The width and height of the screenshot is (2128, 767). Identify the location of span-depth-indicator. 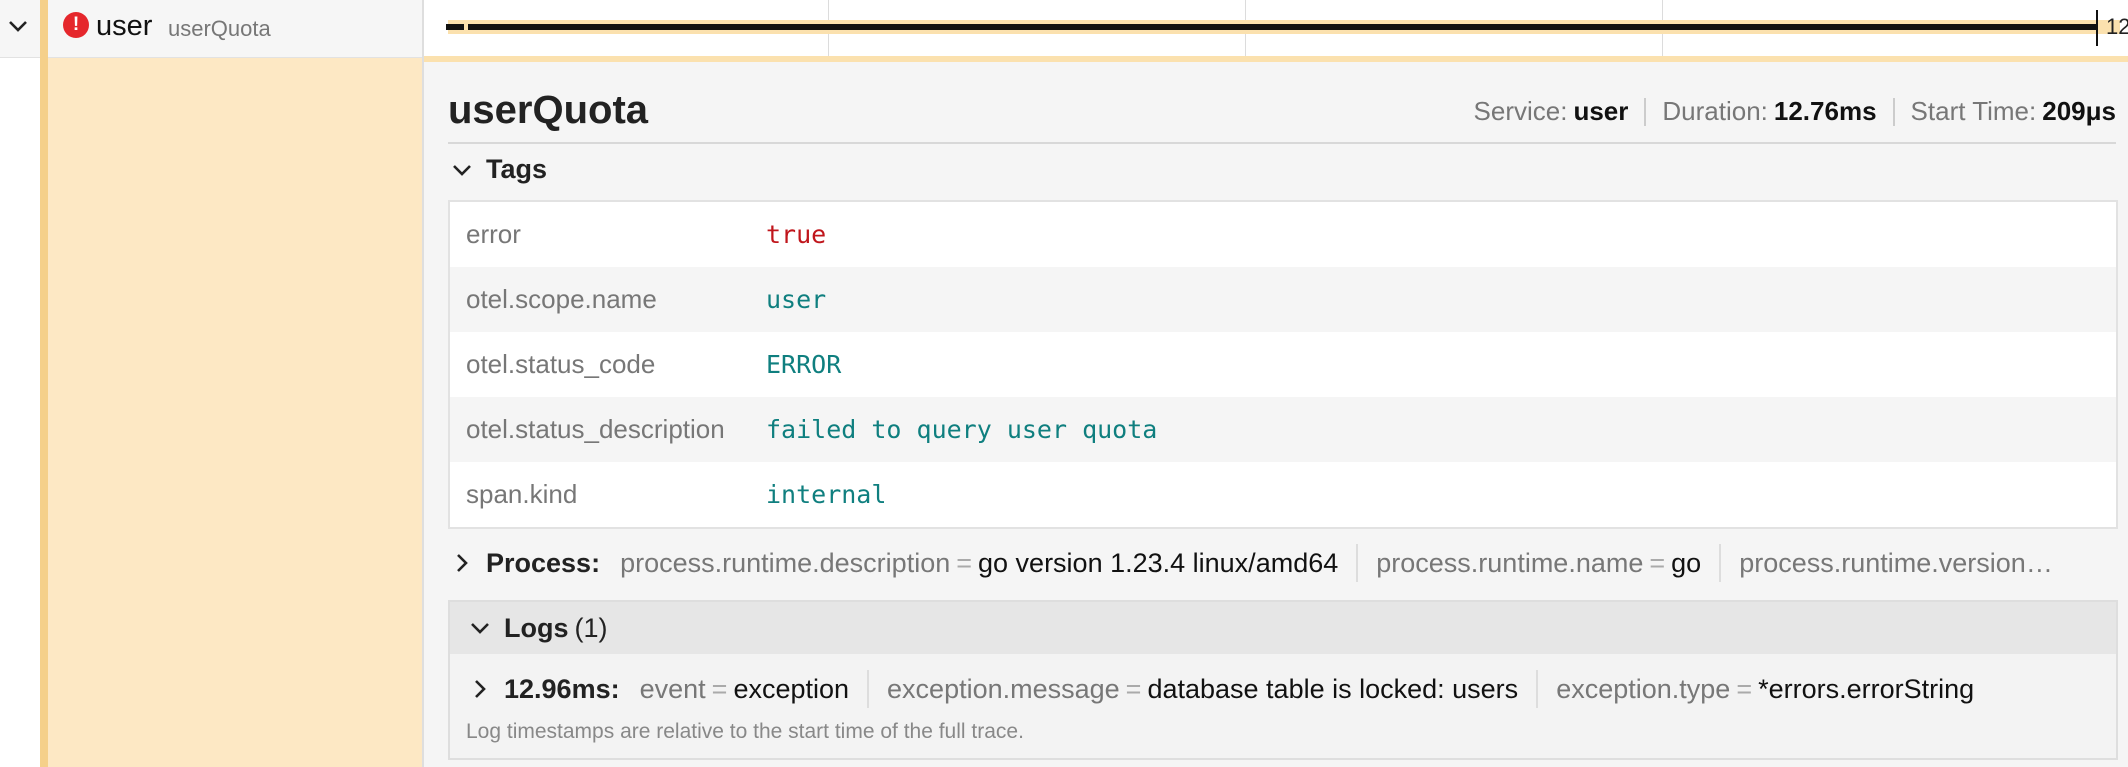
(44, 383).